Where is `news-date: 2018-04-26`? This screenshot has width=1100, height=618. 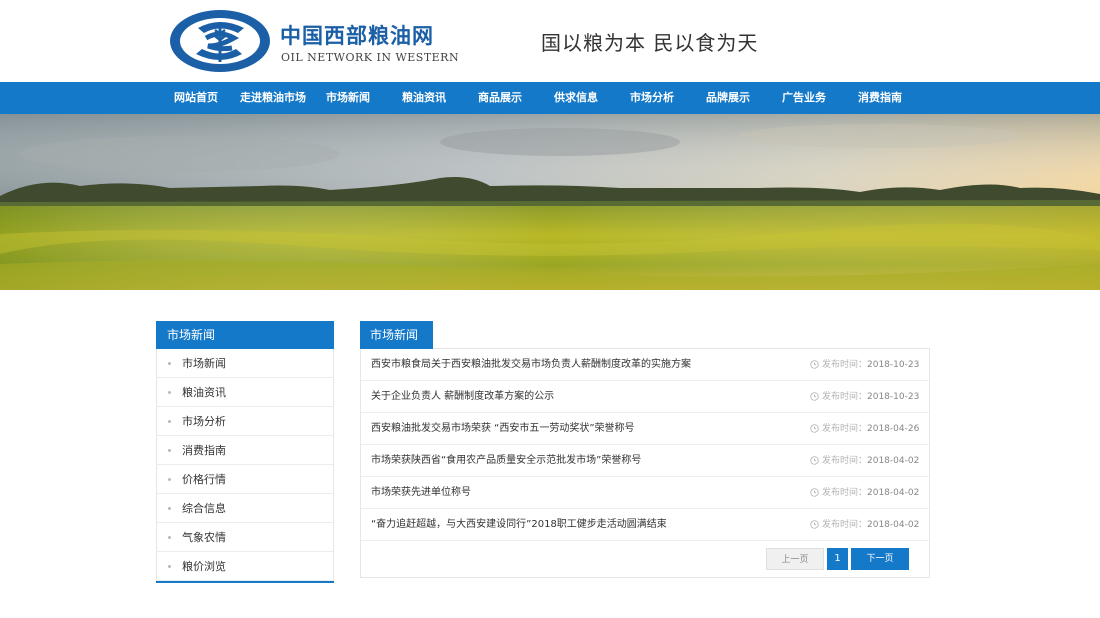
news-date: 2018-04-26 is located at coordinates (893, 429).